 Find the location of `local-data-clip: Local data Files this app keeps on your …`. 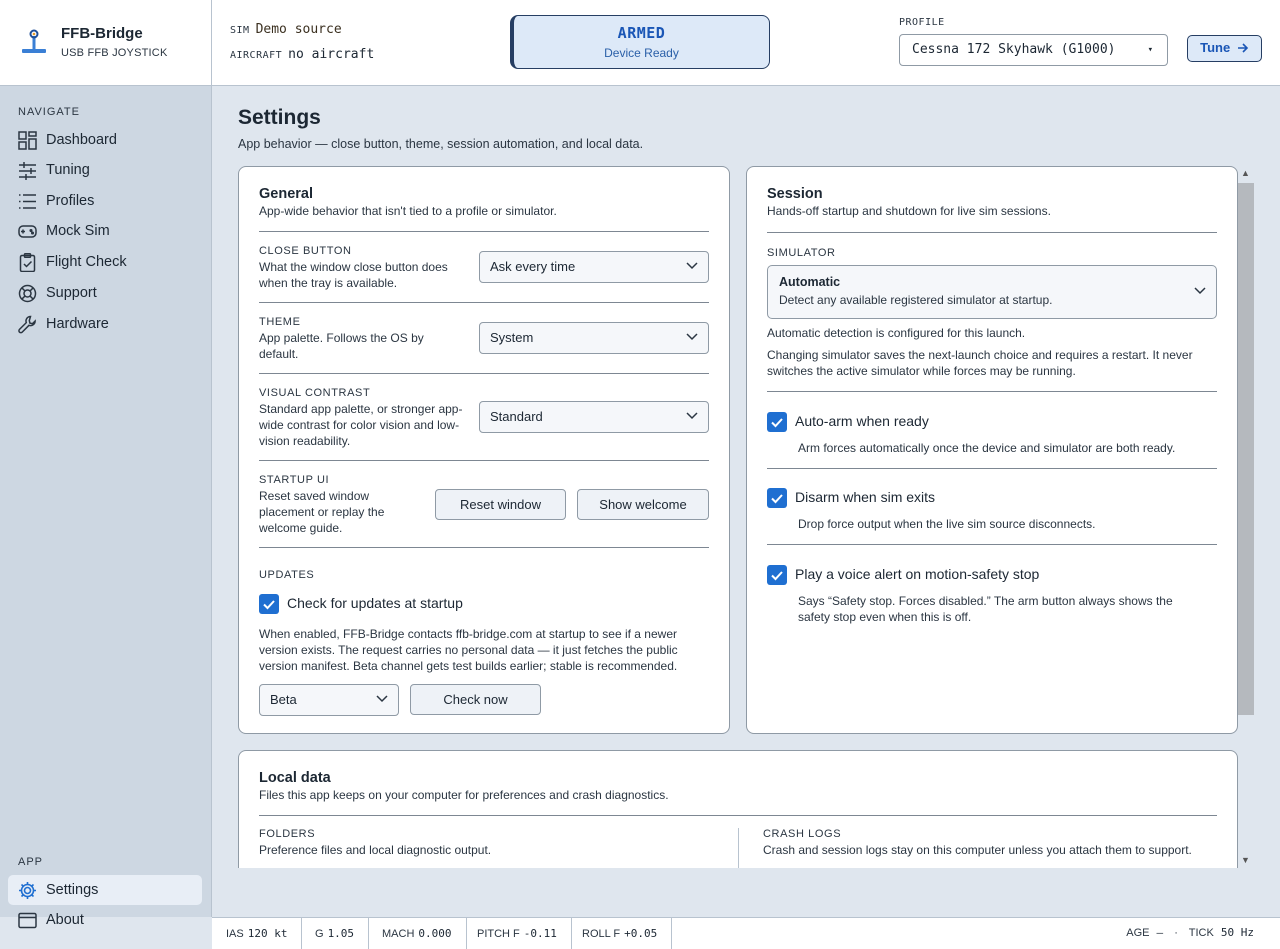

local-data-clip: Local data Files this app keeps on your … is located at coordinates (738, 809).